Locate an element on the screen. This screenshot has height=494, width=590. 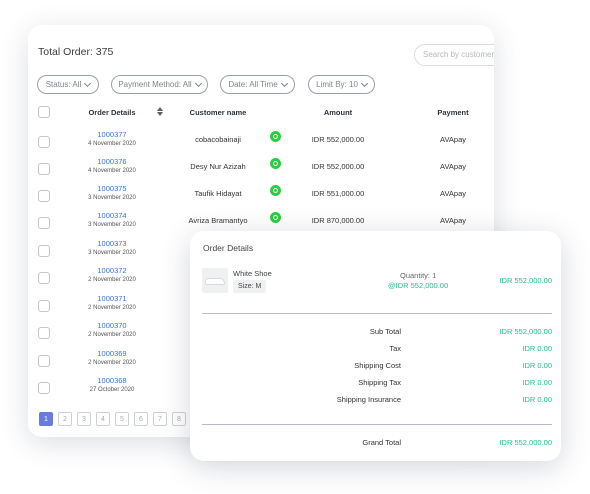
customer-name: Avriza Bramantyo is located at coordinates (218, 220).